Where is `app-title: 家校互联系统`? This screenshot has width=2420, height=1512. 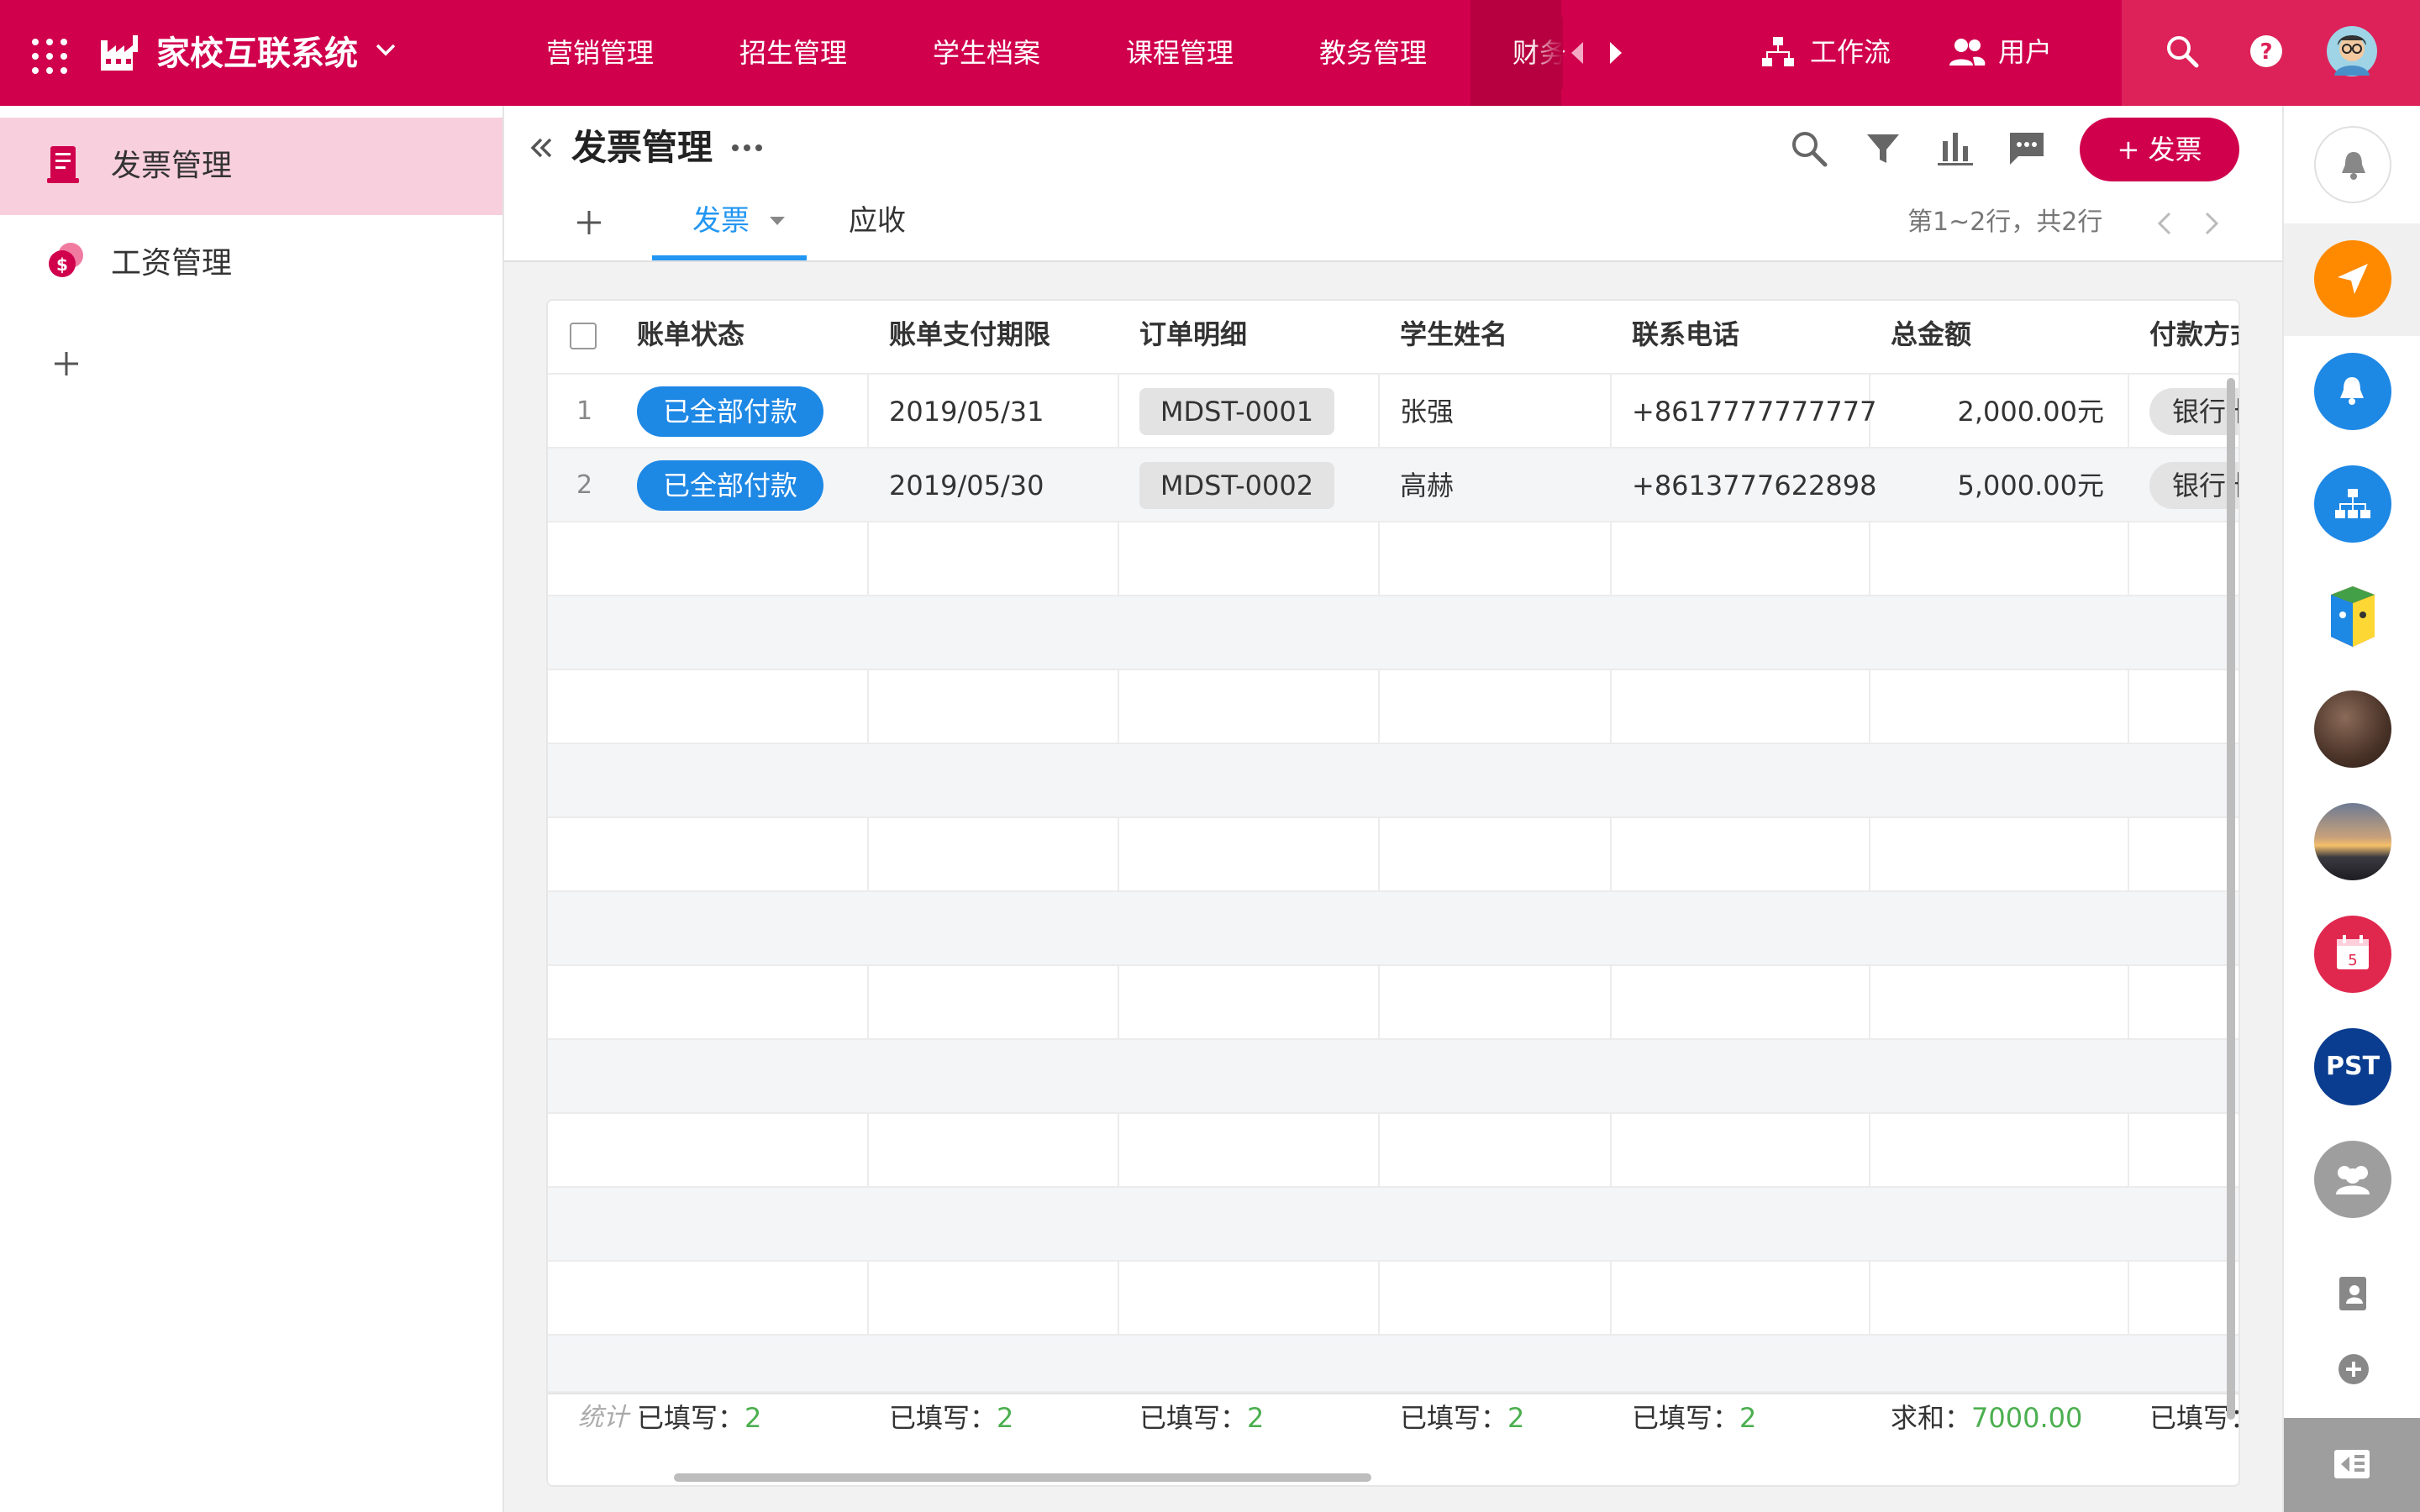
app-title: 家校互联系统 is located at coordinates (257, 54).